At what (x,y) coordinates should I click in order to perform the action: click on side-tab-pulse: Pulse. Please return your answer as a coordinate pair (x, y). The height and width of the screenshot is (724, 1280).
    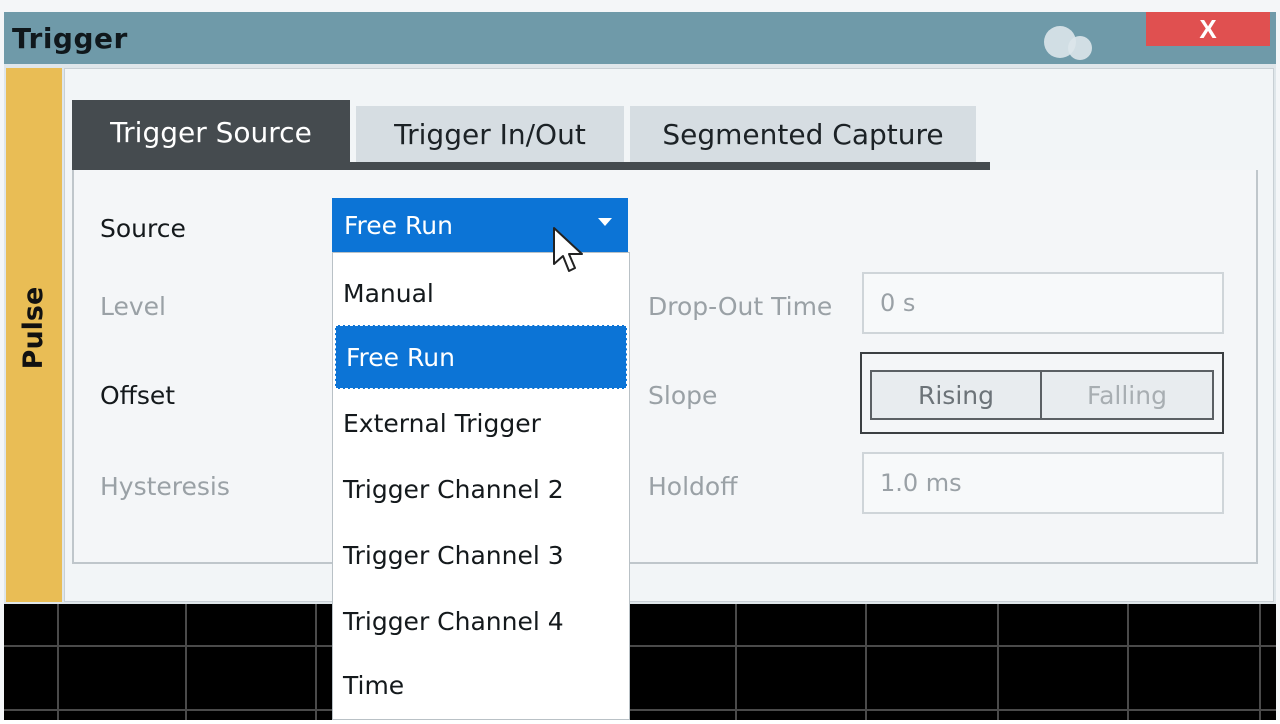
    Looking at the image, I should click on (34, 335).